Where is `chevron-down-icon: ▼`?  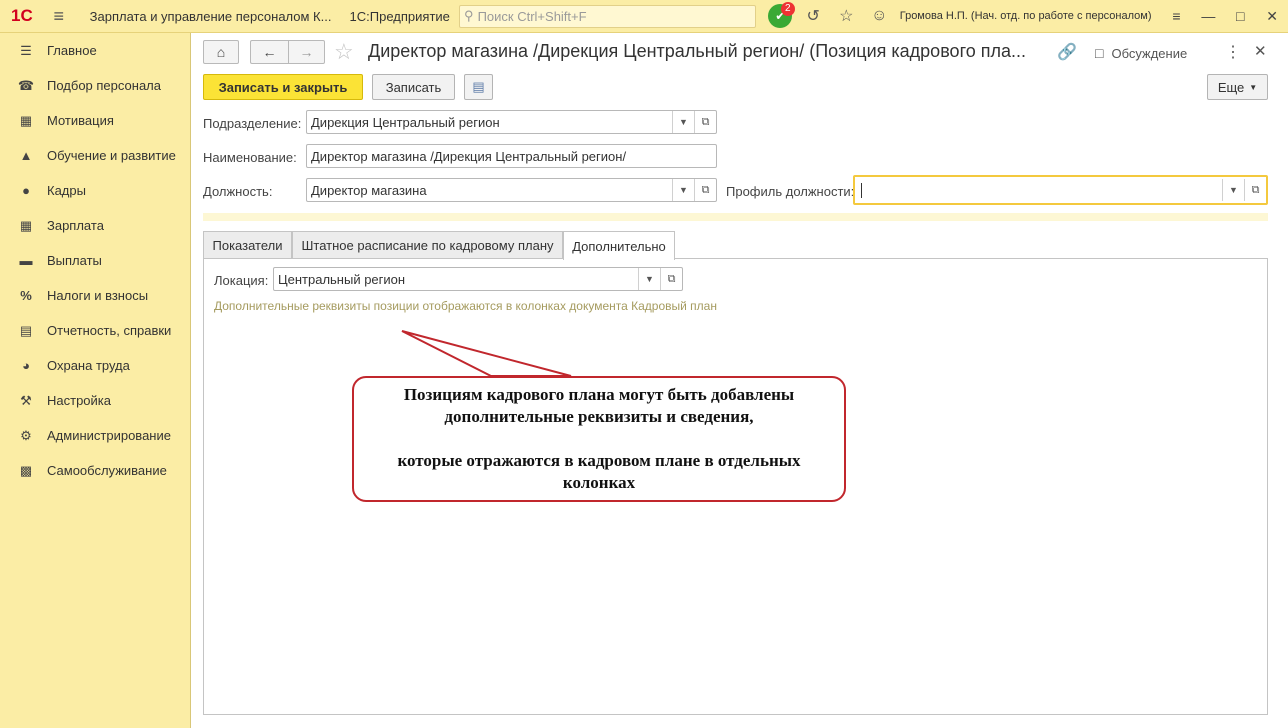 chevron-down-icon: ▼ is located at coordinates (1253, 87).